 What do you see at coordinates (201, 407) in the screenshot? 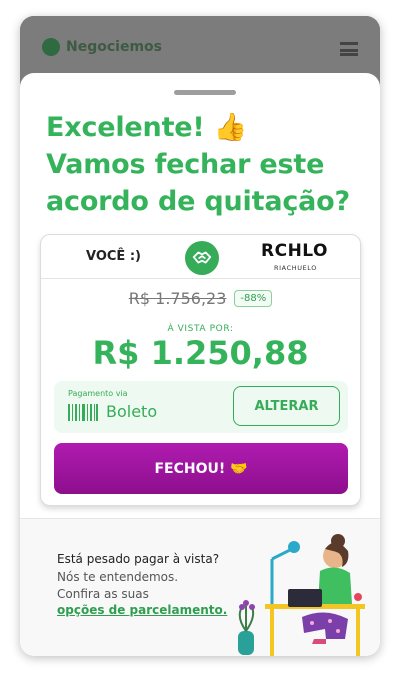
I see `payment-method-box: Pagamento via Boleto ALTERAR` at bounding box center [201, 407].